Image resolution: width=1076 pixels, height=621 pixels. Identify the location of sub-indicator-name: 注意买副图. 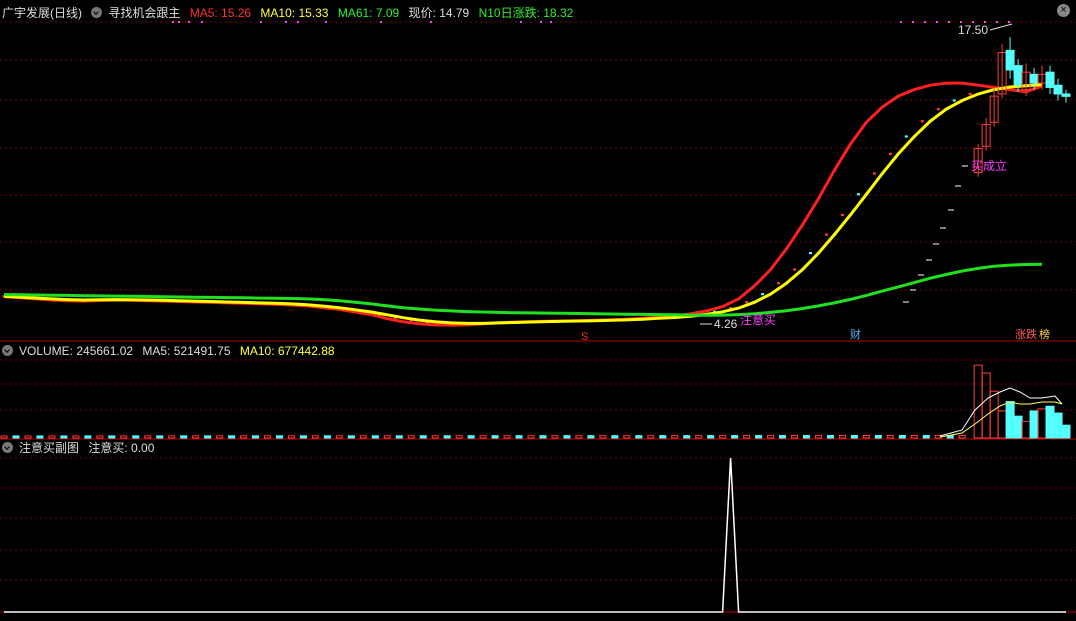
(49, 448).